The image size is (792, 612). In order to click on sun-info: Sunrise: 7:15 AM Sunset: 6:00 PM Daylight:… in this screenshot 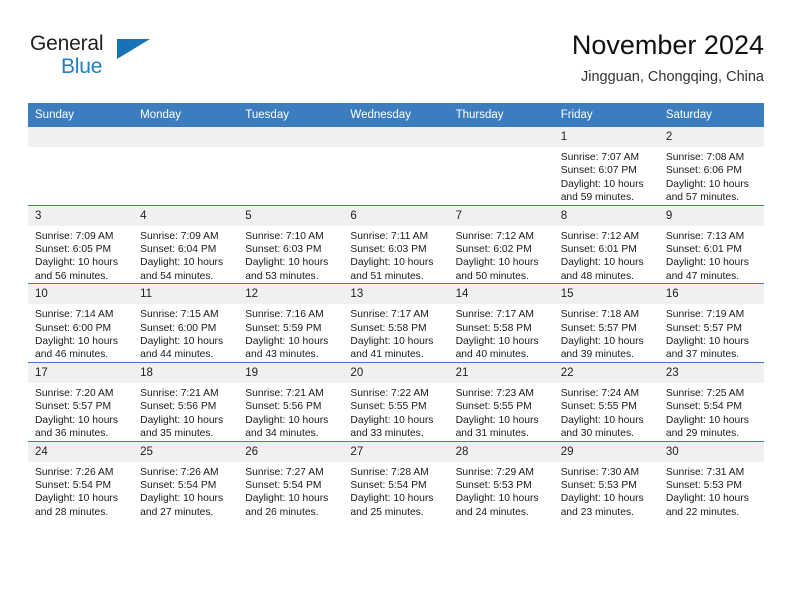, I will do `click(185, 333)`.